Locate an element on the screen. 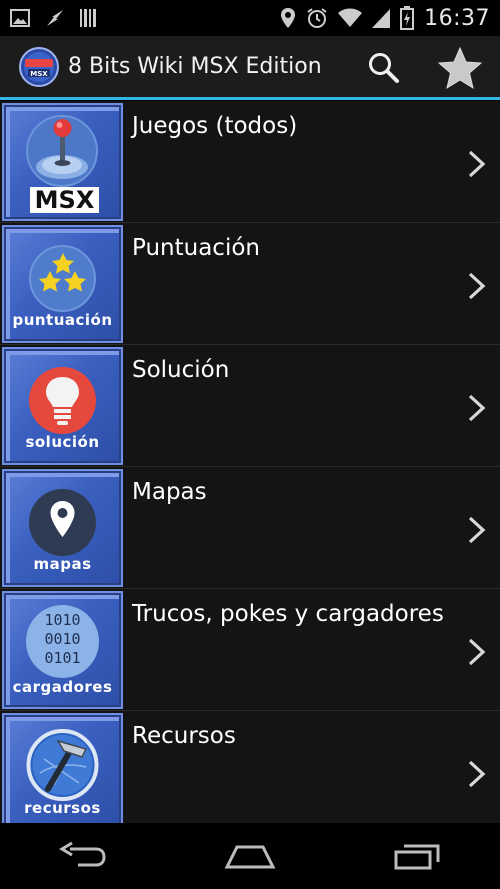 Image resolution: width=500 pixels, height=889 pixels. list-item-solucion: solución Solución is located at coordinates (250, 406).